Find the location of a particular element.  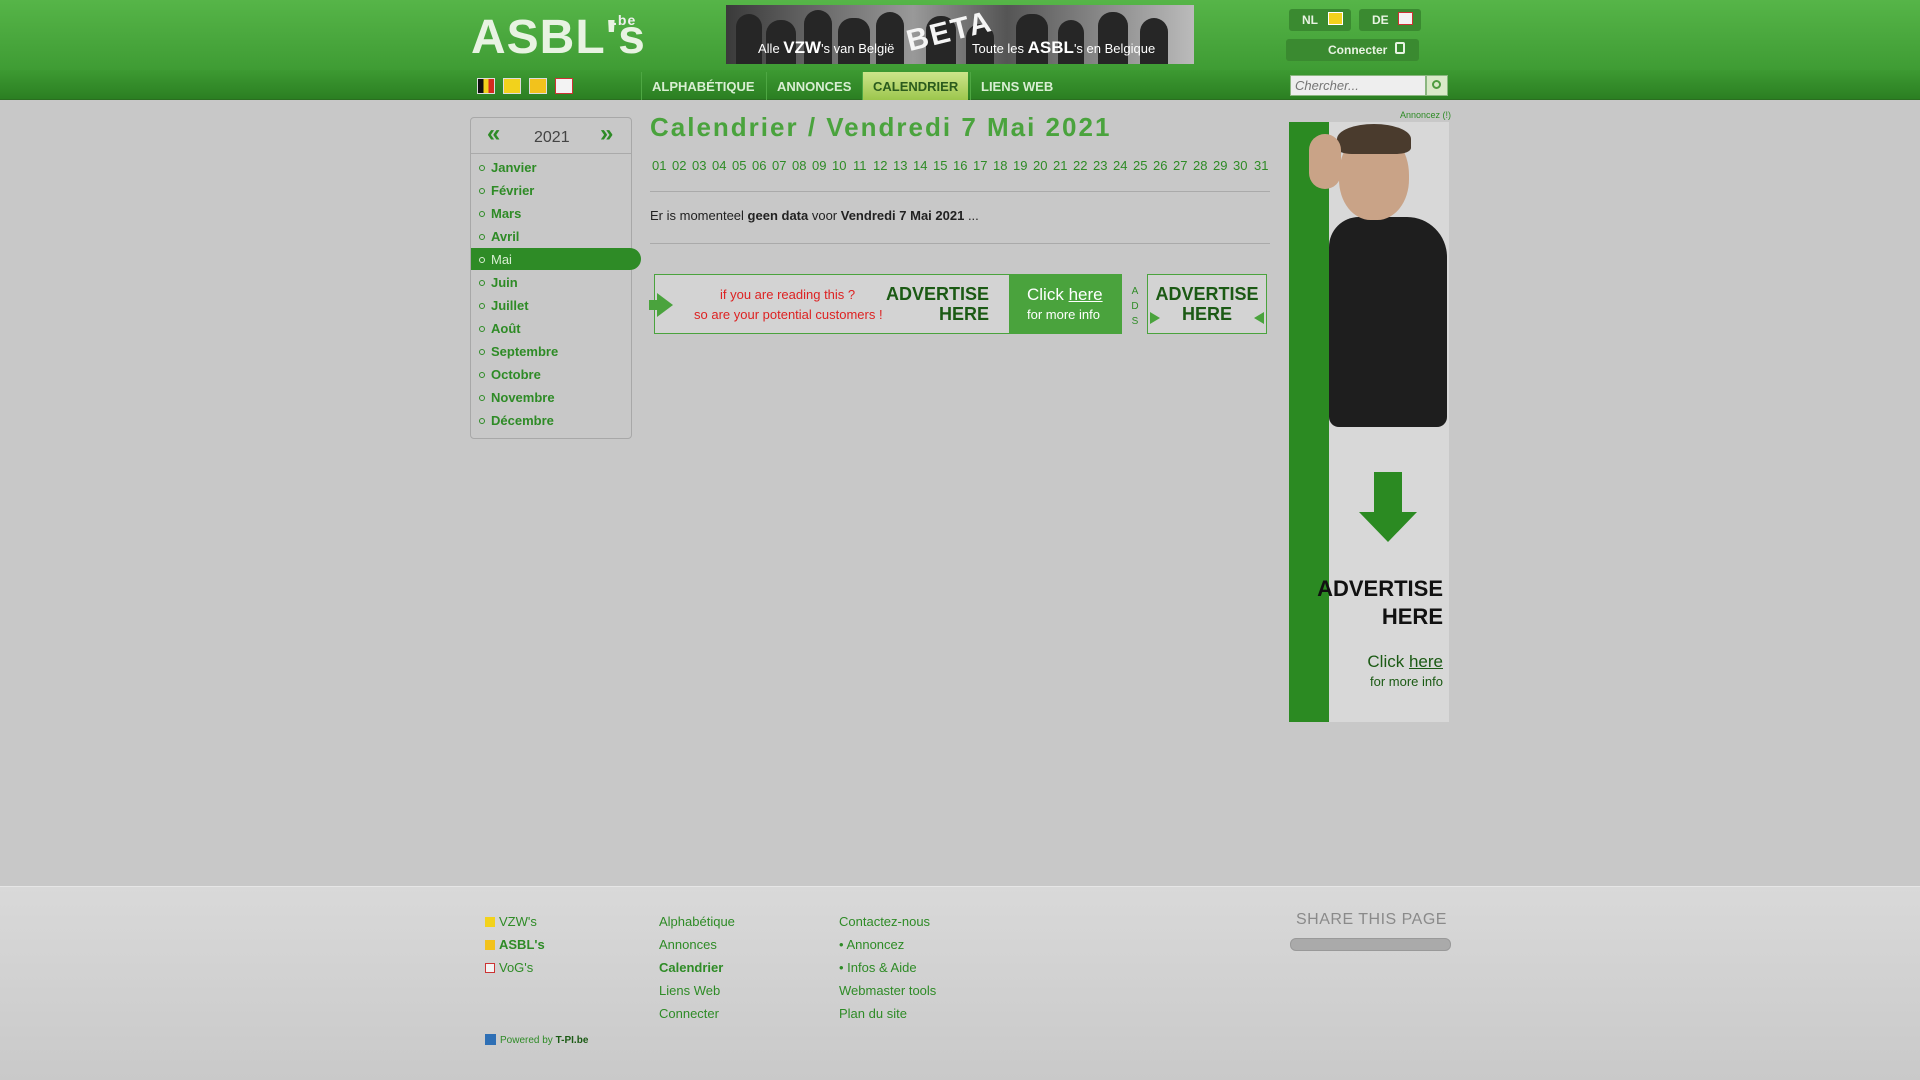

footer-vogs: VoG's is located at coordinates (516, 967).